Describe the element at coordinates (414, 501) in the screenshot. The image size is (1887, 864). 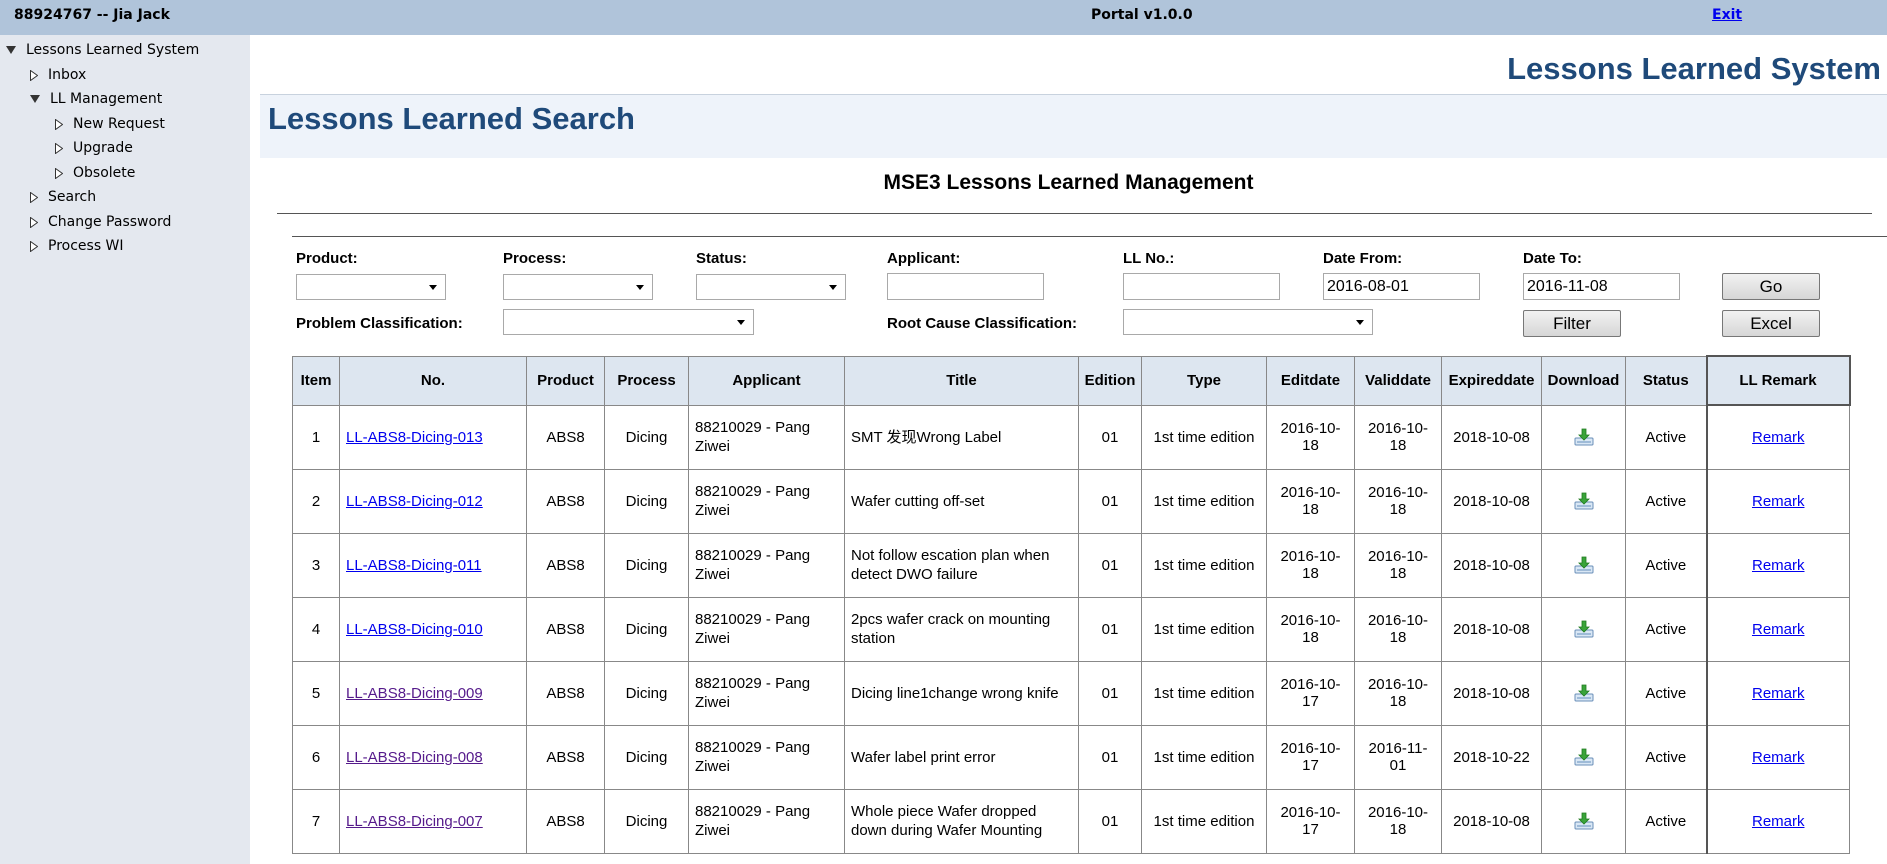
I see `ll-number-link: LL-ABS8-Dicing-012` at that location.